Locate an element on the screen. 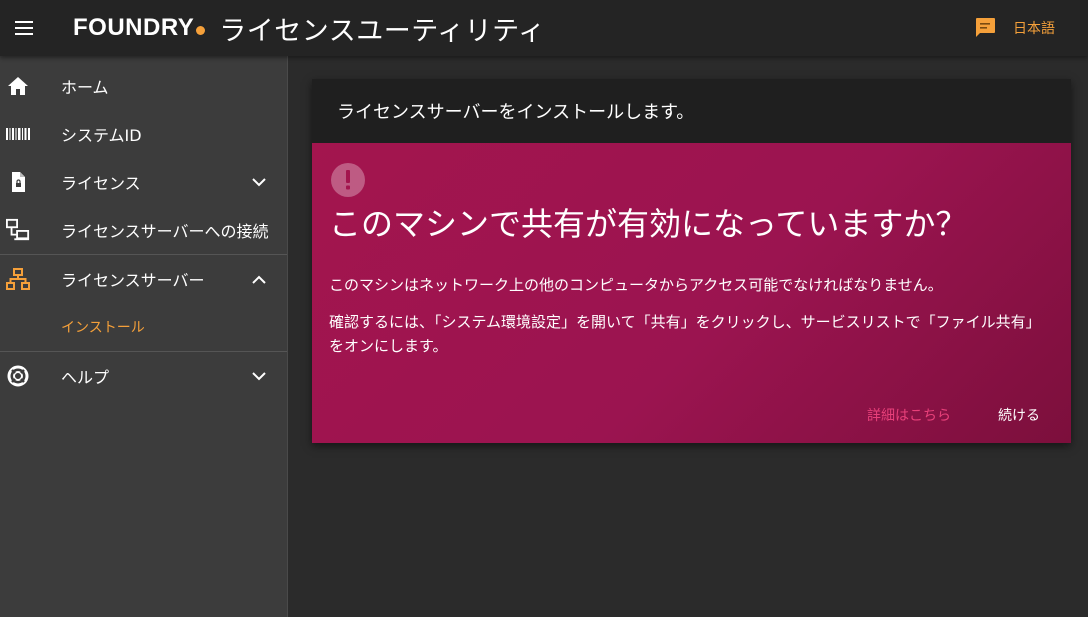 The image size is (1088, 617). network-icon is located at coordinates (18, 279).